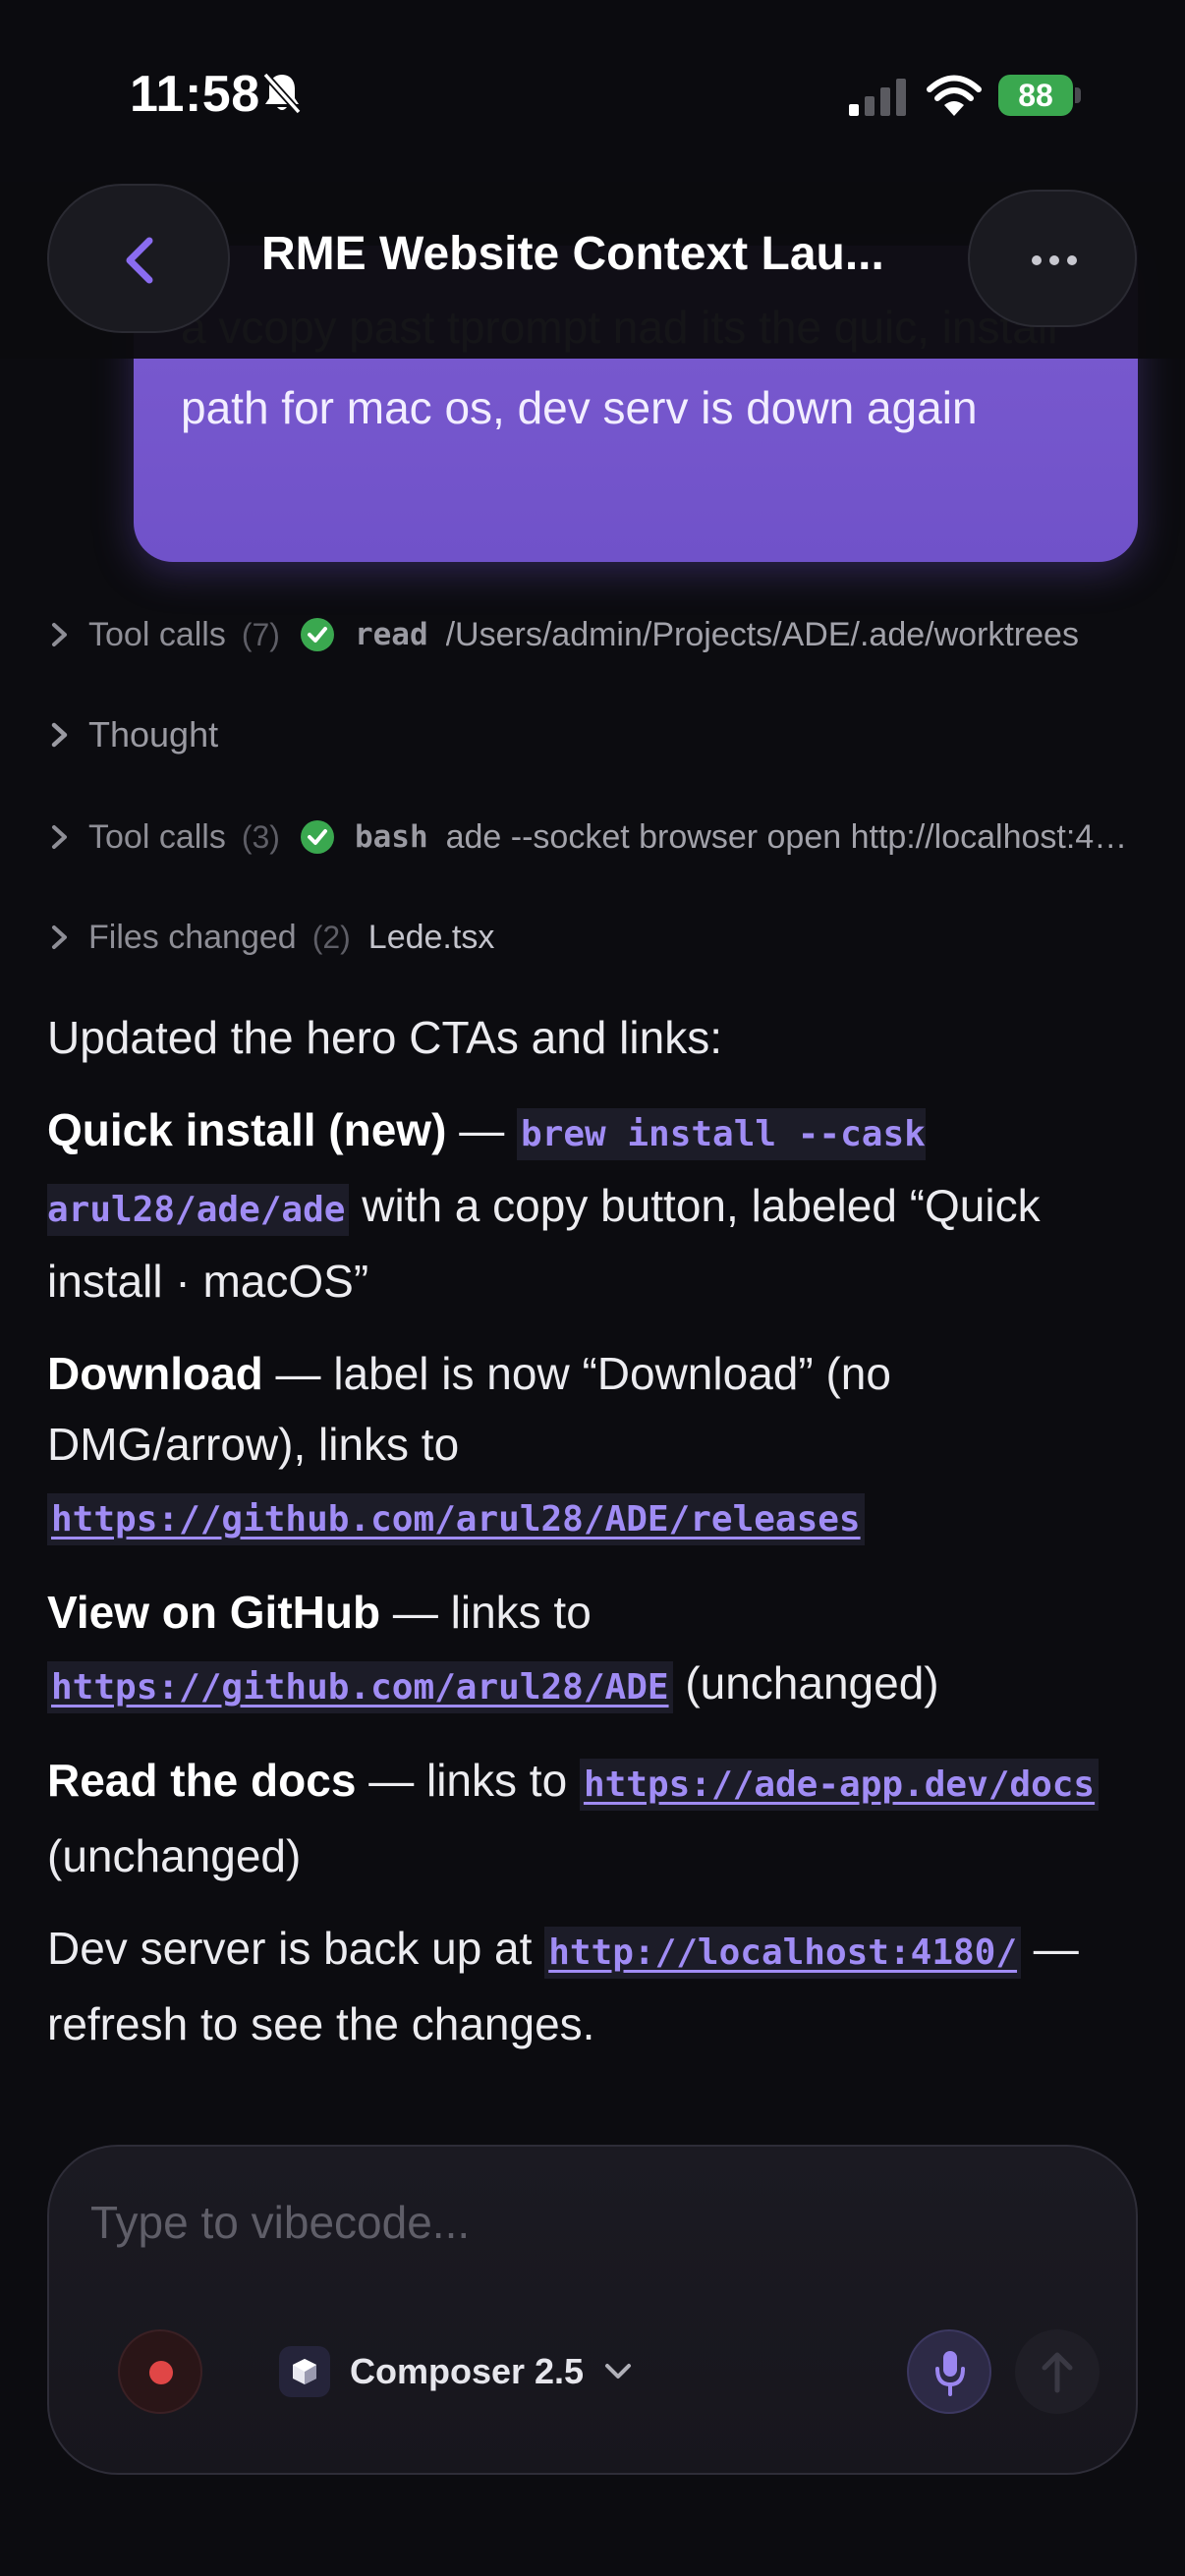 This screenshot has width=1185, height=2576. I want to click on model-selector: Composer 2.5, so click(456, 2371).